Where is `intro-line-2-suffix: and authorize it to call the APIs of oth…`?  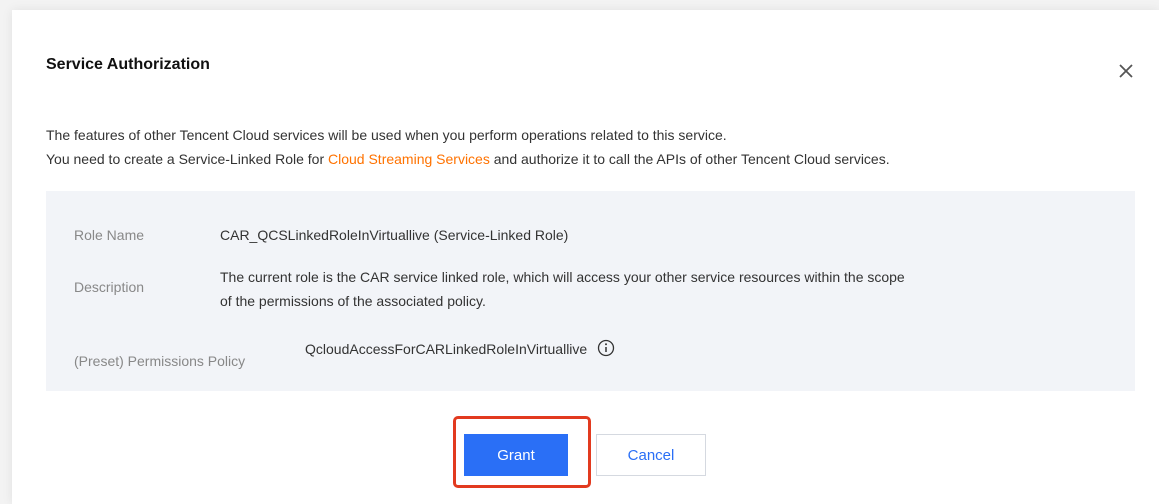 intro-line-2-suffix: and authorize it to call the APIs of oth… is located at coordinates (689, 159).